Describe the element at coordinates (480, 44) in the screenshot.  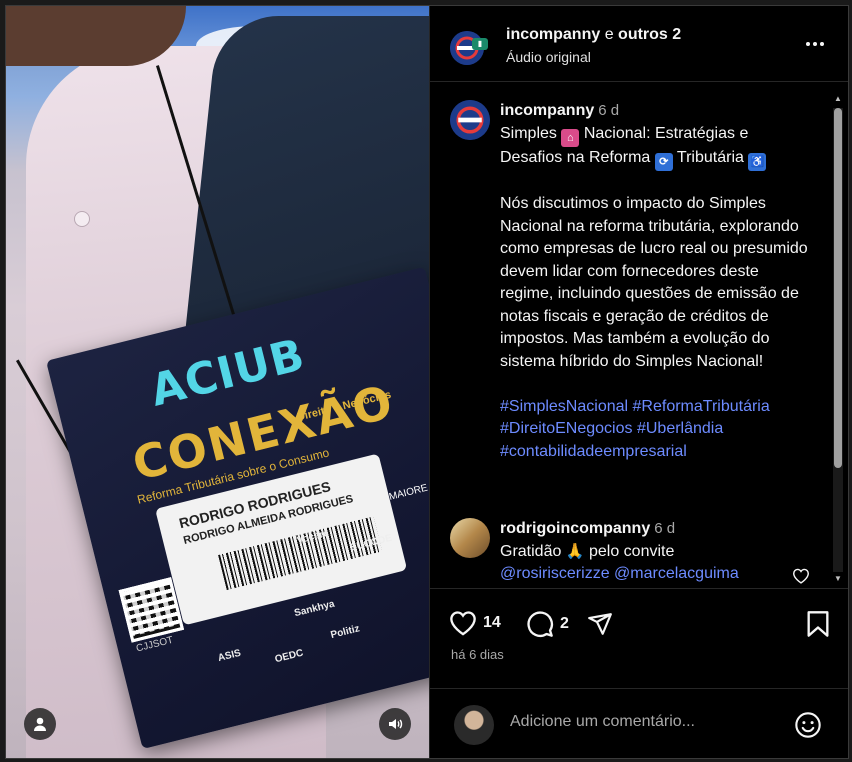
I see `collab-badge-icon: ▮` at that location.